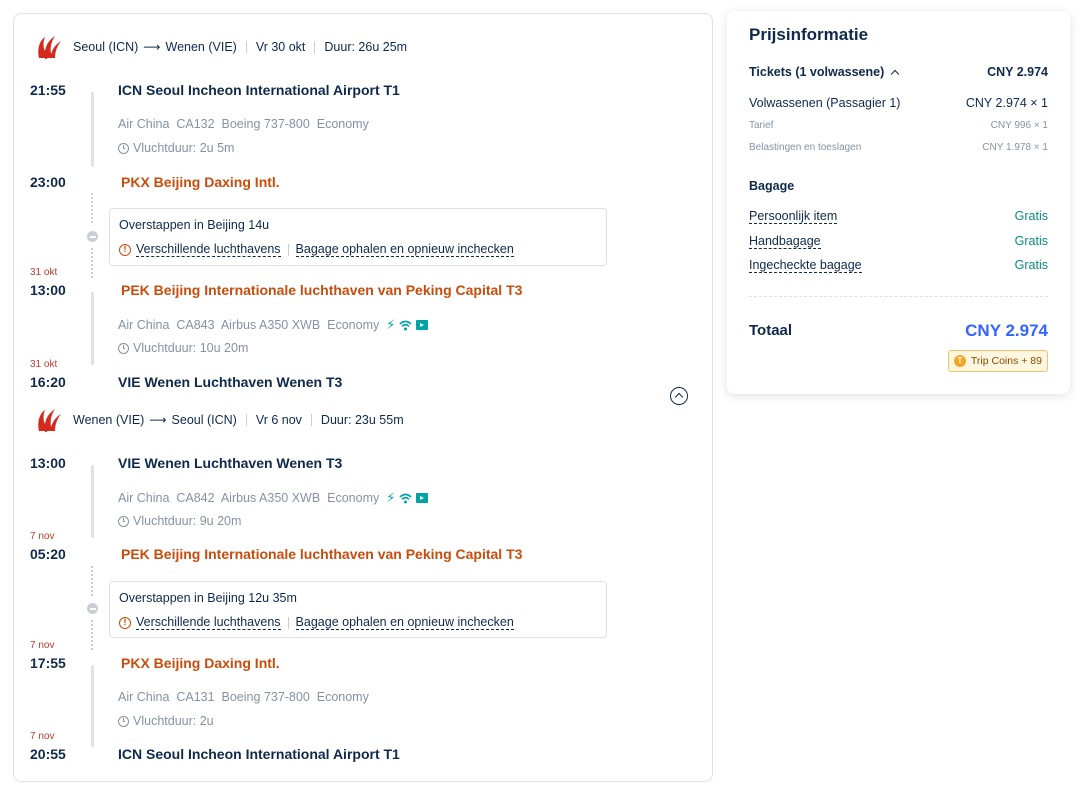 This screenshot has height=787, width=1080. What do you see at coordinates (200, 663) in the screenshot?
I see `departure-airport: PKX Beijing Daxing Intl.` at bounding box center [200, 663].